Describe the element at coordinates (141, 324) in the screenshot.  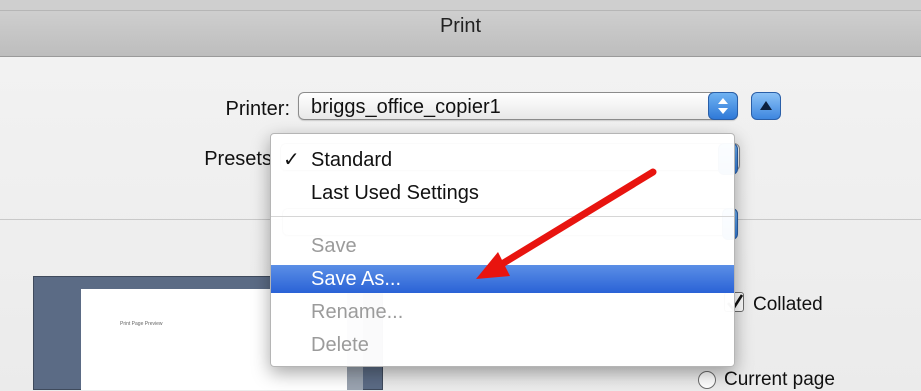
I see `preview-text: Print Page Preview` at that location.